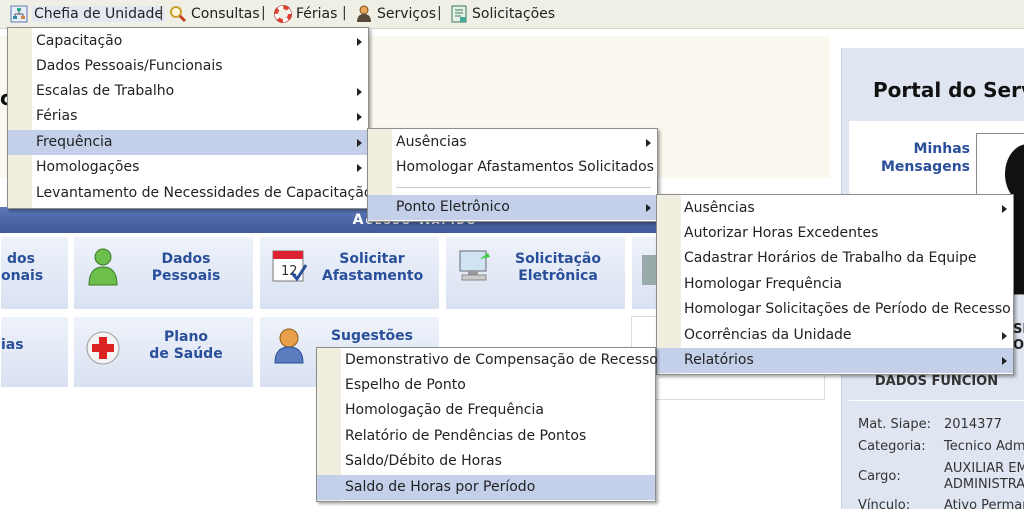  I want to click on menu-servicos: Serviços, so click(395, 14).